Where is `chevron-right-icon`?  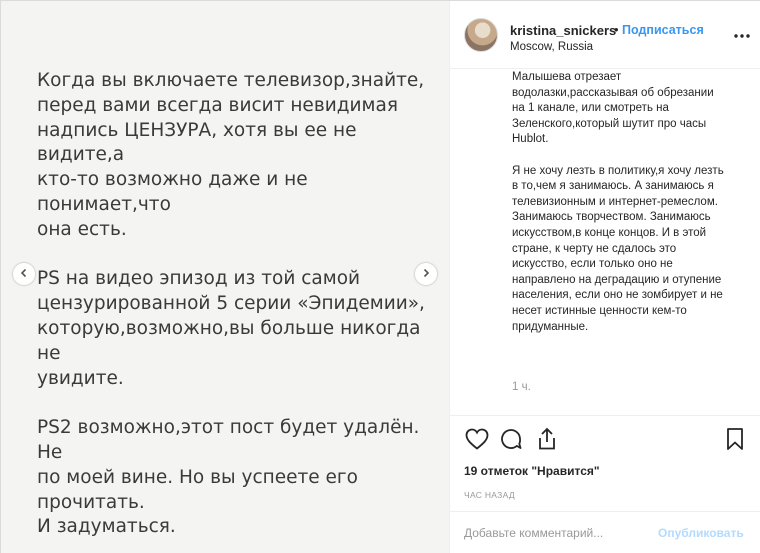 chevron-right-icon is located at coordinates (426, 274).